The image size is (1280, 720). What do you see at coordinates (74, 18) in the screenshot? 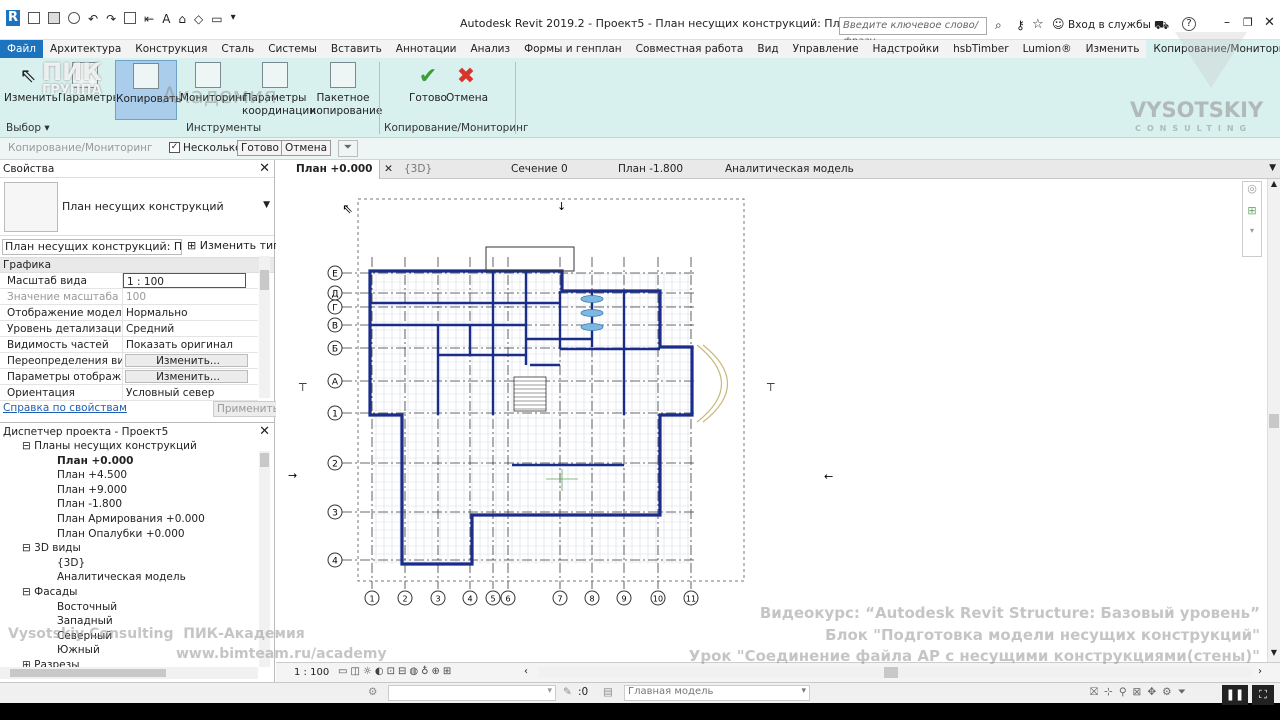
I see `sync-icon` at bounding box center [74, 18].